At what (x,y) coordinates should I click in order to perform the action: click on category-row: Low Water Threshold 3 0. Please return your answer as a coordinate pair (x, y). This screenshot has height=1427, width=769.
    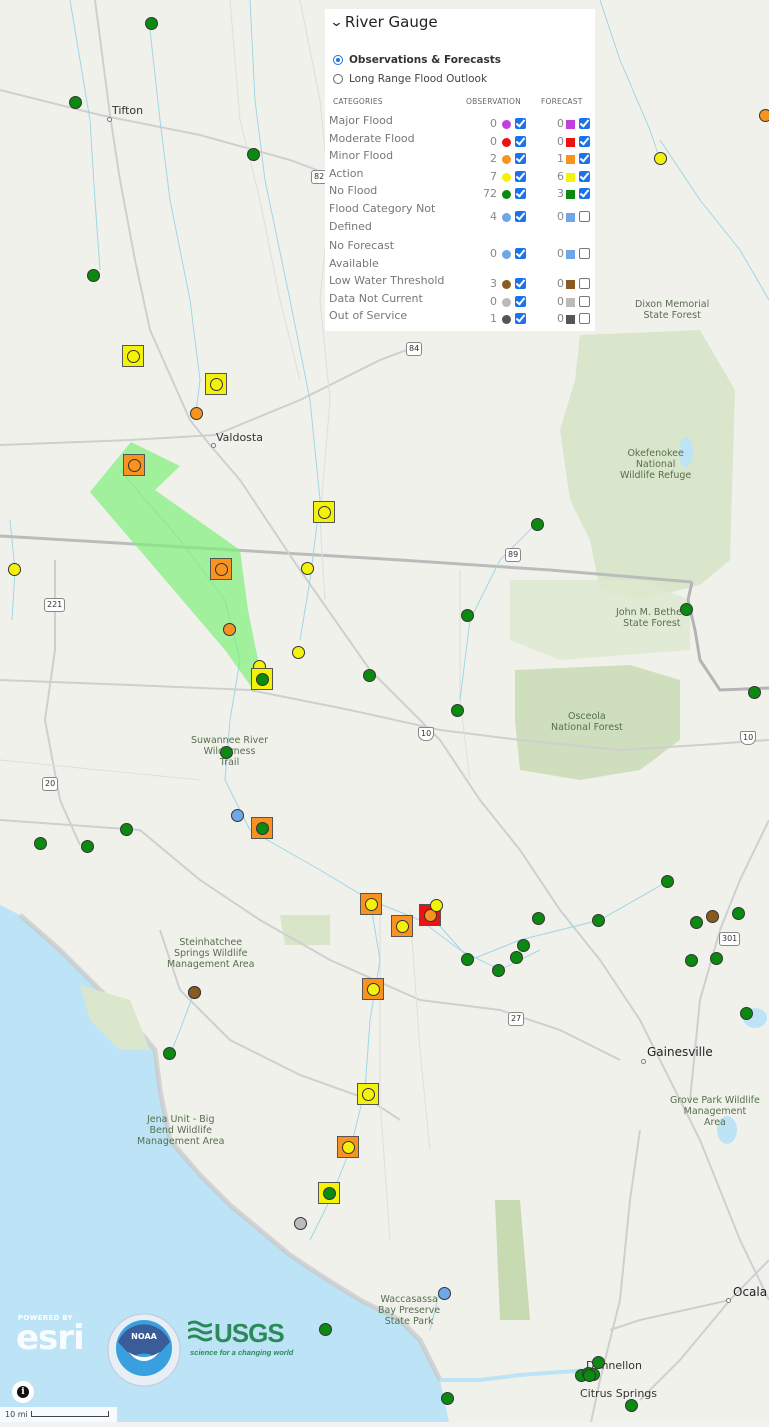
    Looking at the image, I should click on (460, 282).